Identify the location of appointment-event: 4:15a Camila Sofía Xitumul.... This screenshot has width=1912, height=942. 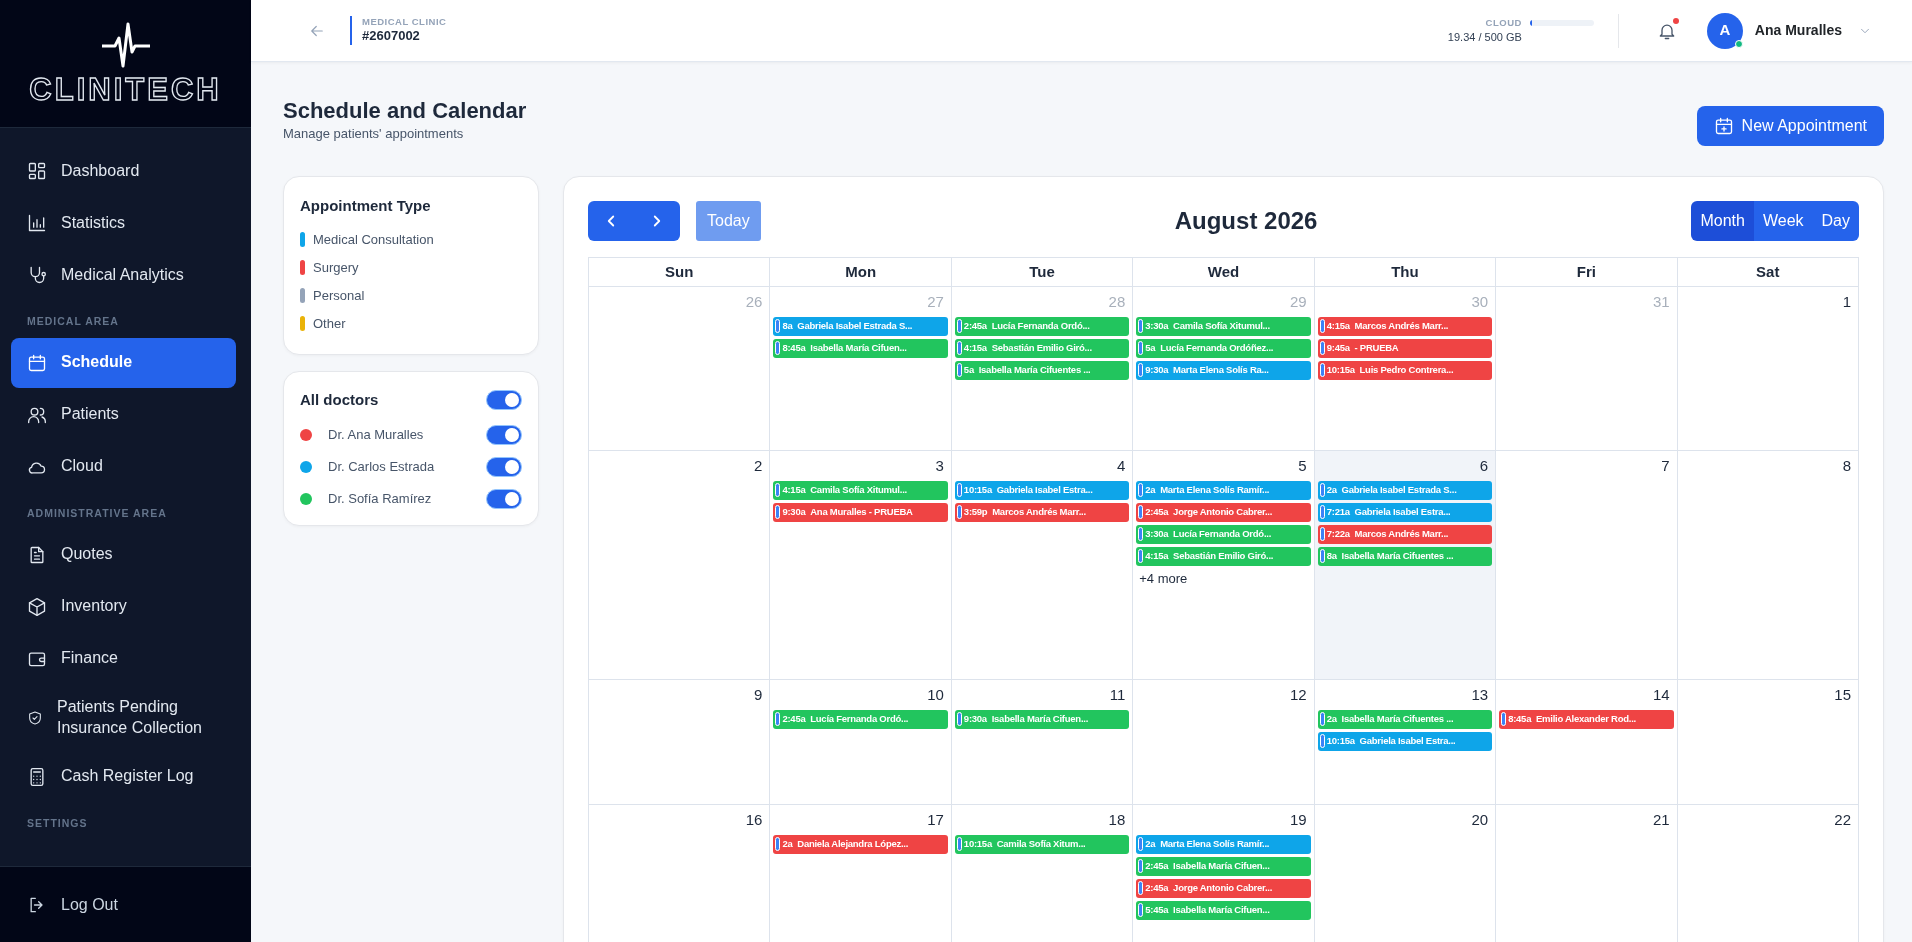
(860, 490).